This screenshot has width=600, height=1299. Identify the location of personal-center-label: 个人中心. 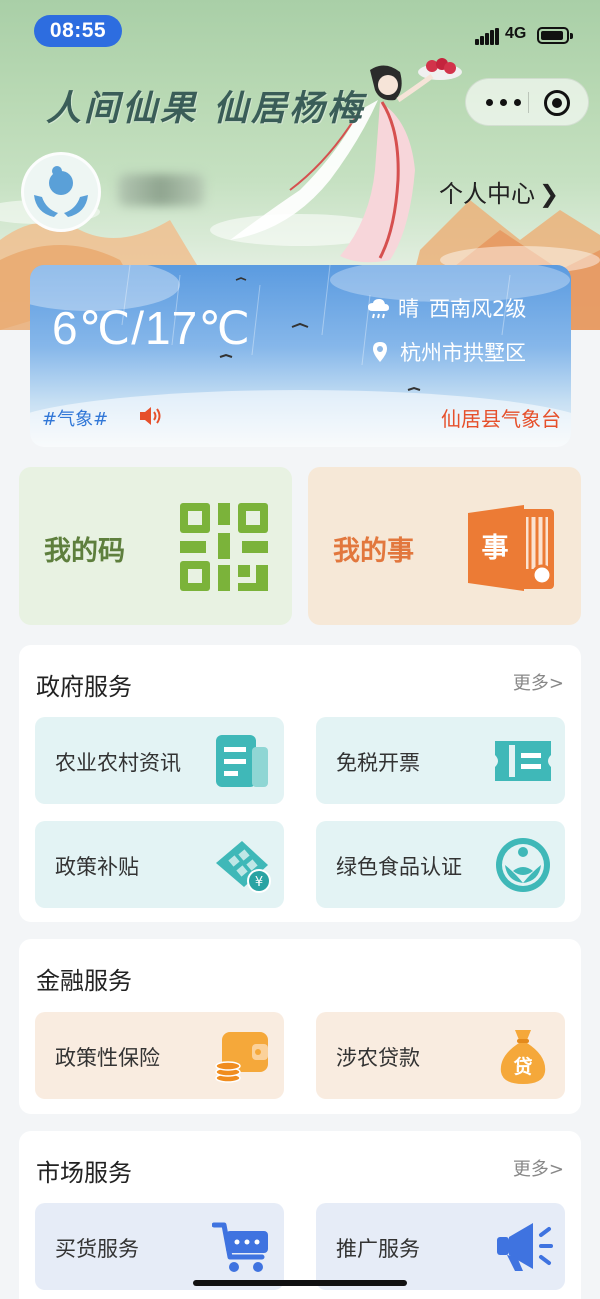
(487, 194).